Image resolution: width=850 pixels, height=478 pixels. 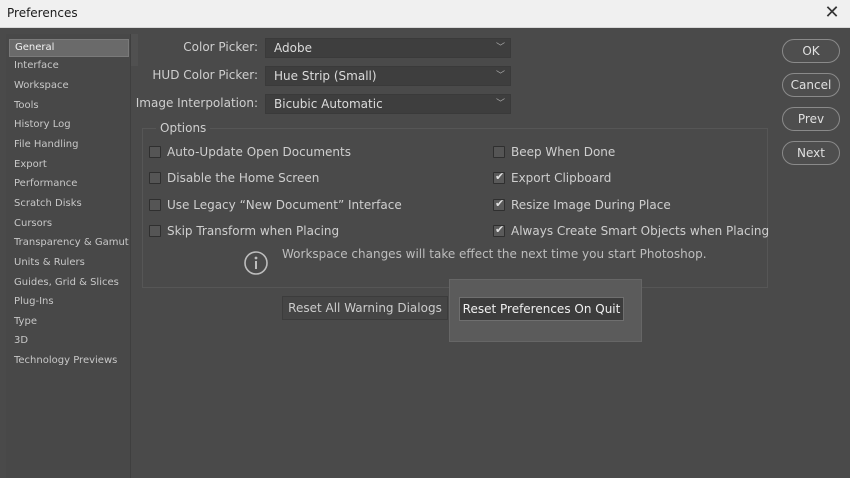 I want to click on hud-color-picker-label: HUD Color Picker:, so click(x=205, y=75).